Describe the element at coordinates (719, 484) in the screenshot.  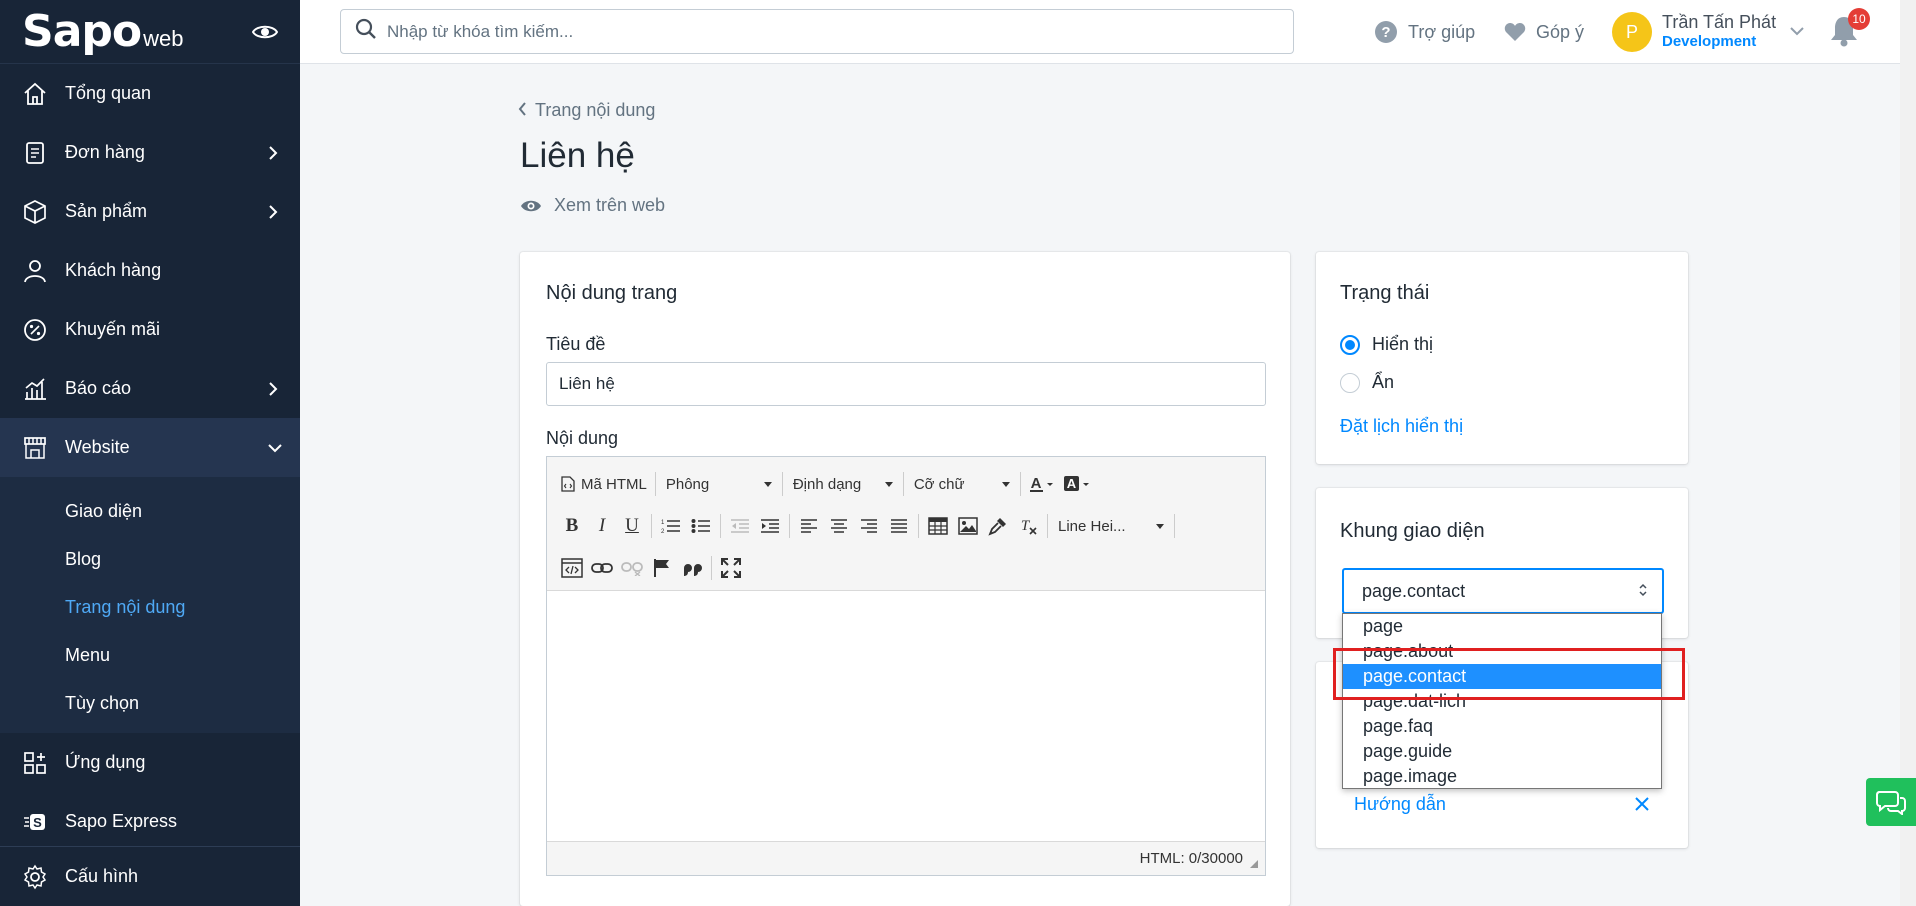
I see `font-family-dropdown: Phông` at that location.